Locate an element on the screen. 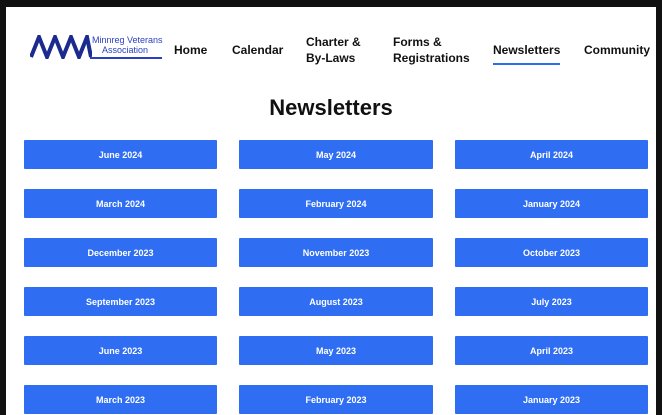 This screenshot has width=662, height=415. nav-home: Home is located at coordinates (190, 50).